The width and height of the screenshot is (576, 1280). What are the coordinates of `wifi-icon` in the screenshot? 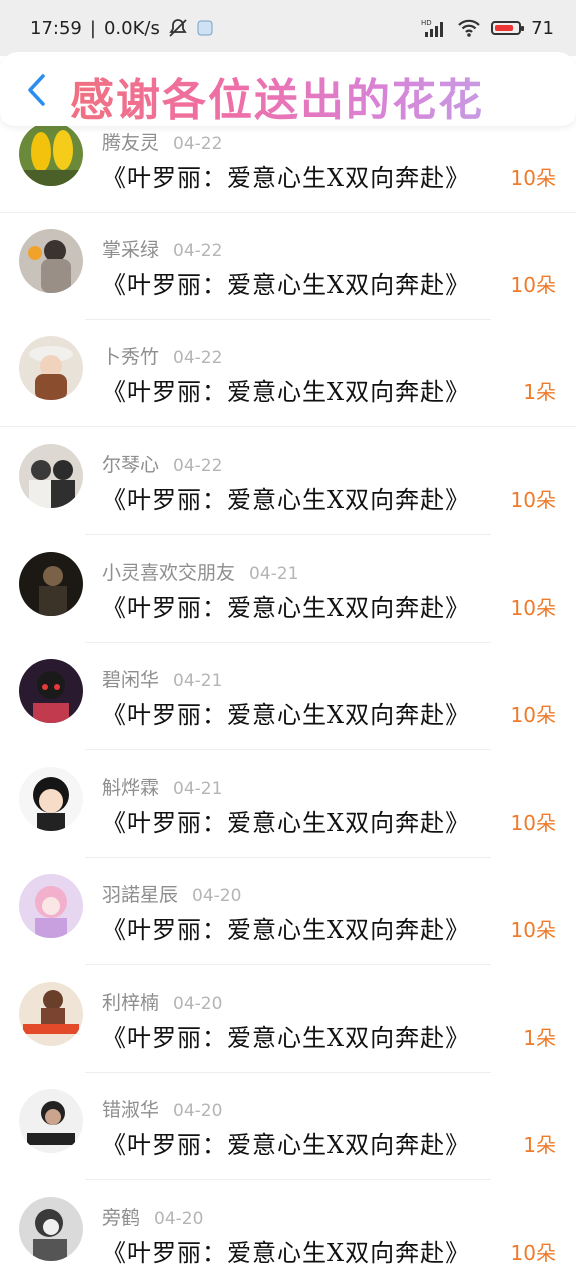 It's located at (469, 28).